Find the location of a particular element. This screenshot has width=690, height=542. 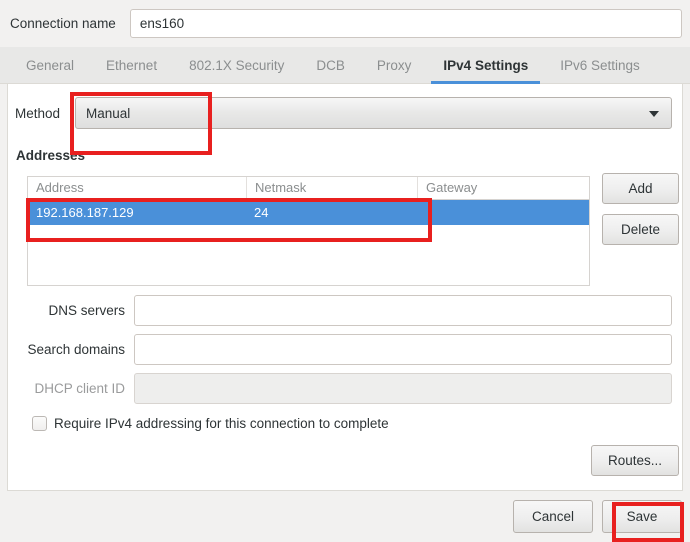

method-row: Method Manual is located at coordinates (343, 113).